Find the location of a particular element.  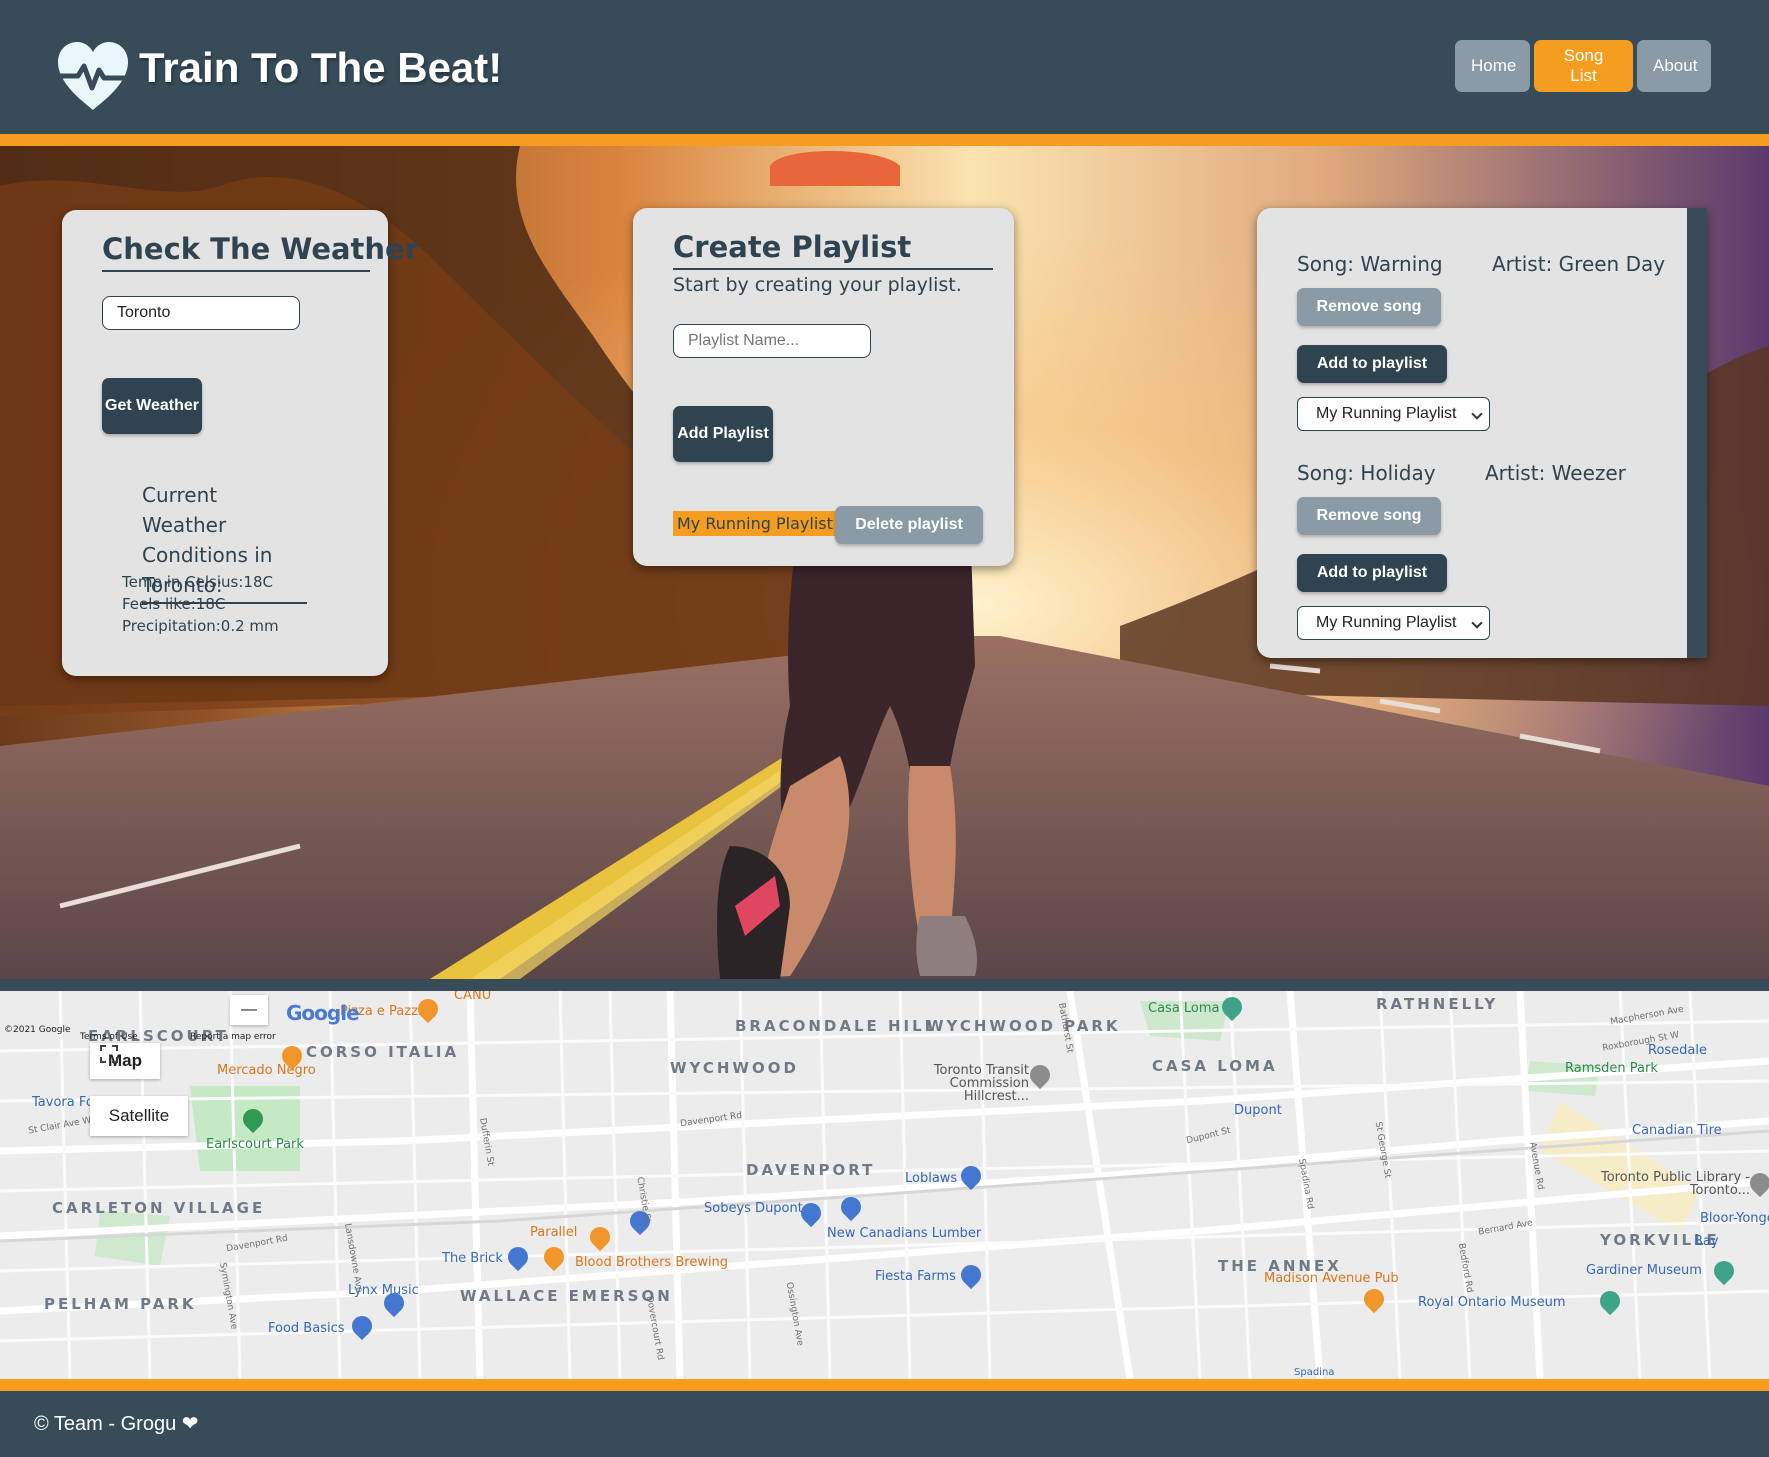

map-poi: Food Basics is located at coordinates (306, 1328).